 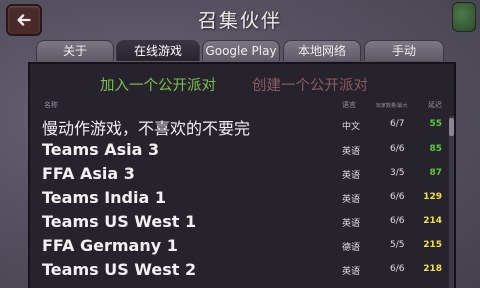 What do you see at coordinates (101, 149) in the screenshot?
I see `server-name: Teams Asia 3` at bounding box center [101, 149].